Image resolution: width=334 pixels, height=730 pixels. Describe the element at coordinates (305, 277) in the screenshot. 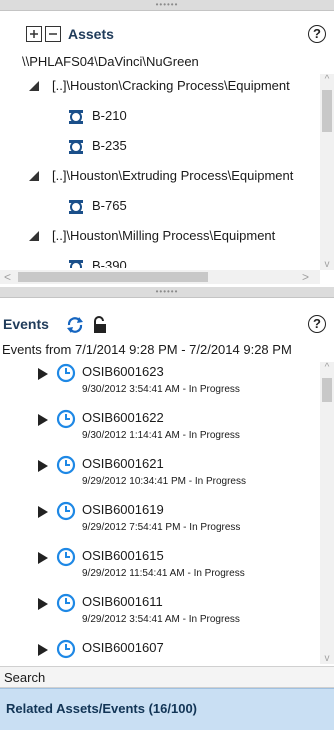

I see `scroll-right-icon: >` at that location.